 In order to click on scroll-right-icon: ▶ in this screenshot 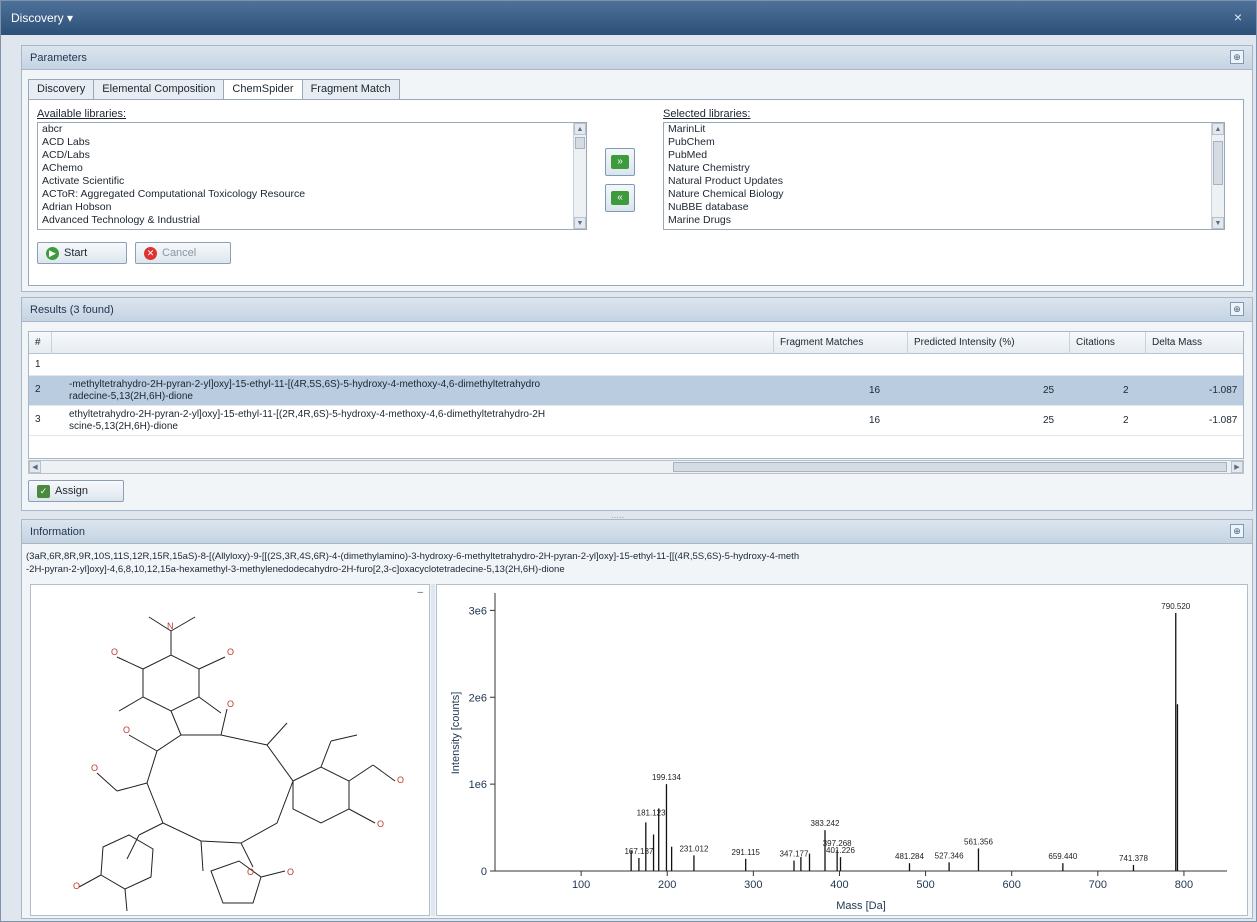, I will do `click(1237, 467)`.